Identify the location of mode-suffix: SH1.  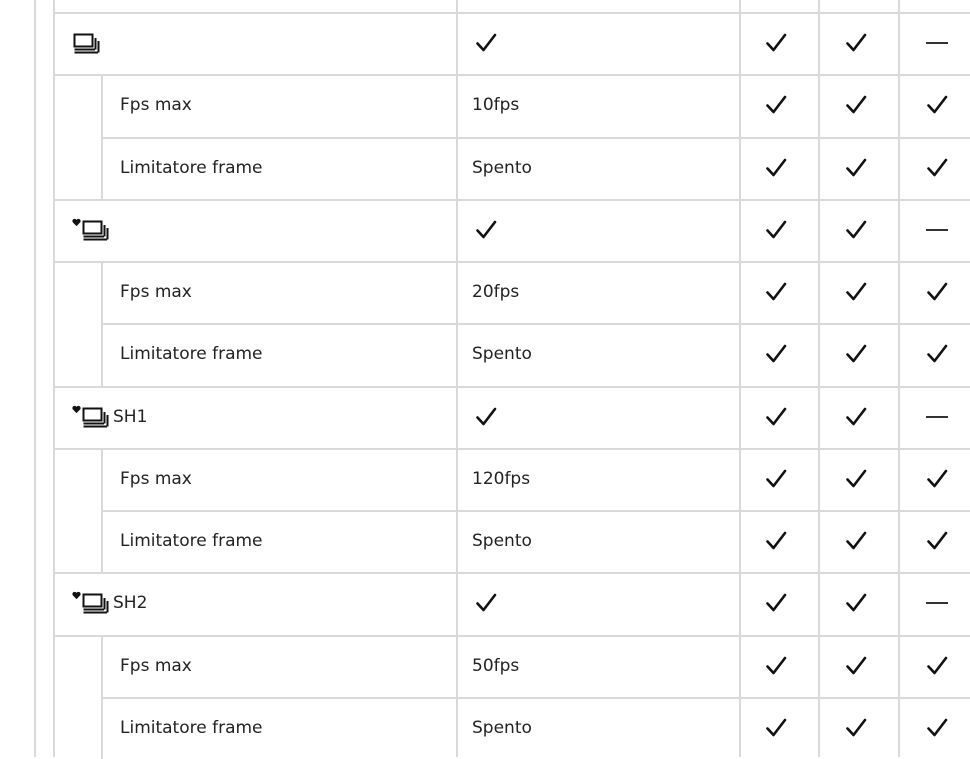
(130, 417).